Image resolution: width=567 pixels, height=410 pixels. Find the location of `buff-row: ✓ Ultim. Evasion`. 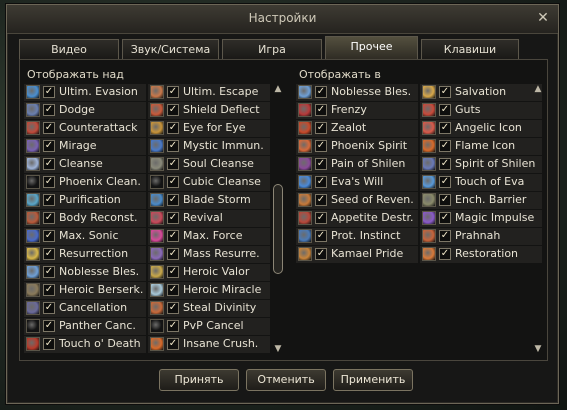

buff-row: ✓ Ultim. Evasion is located at coordinates (85, 92).